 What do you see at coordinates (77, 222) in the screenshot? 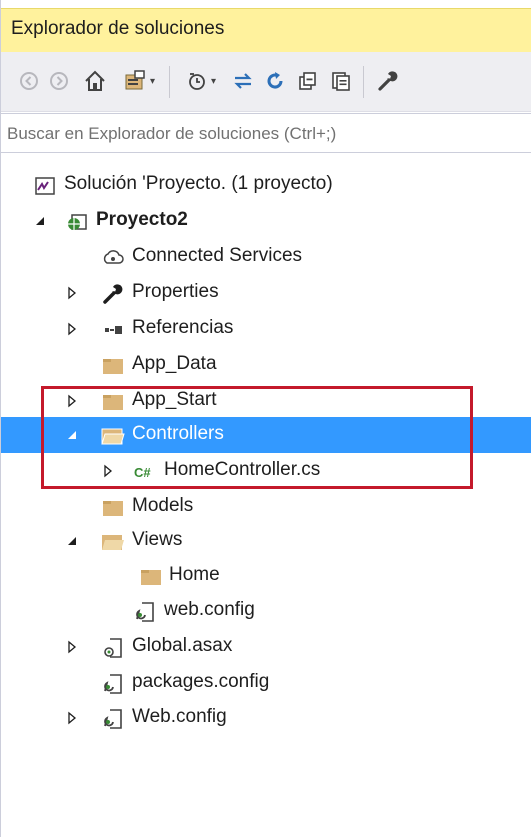
I see `web-project-icon` at bounding box center [77, 222].